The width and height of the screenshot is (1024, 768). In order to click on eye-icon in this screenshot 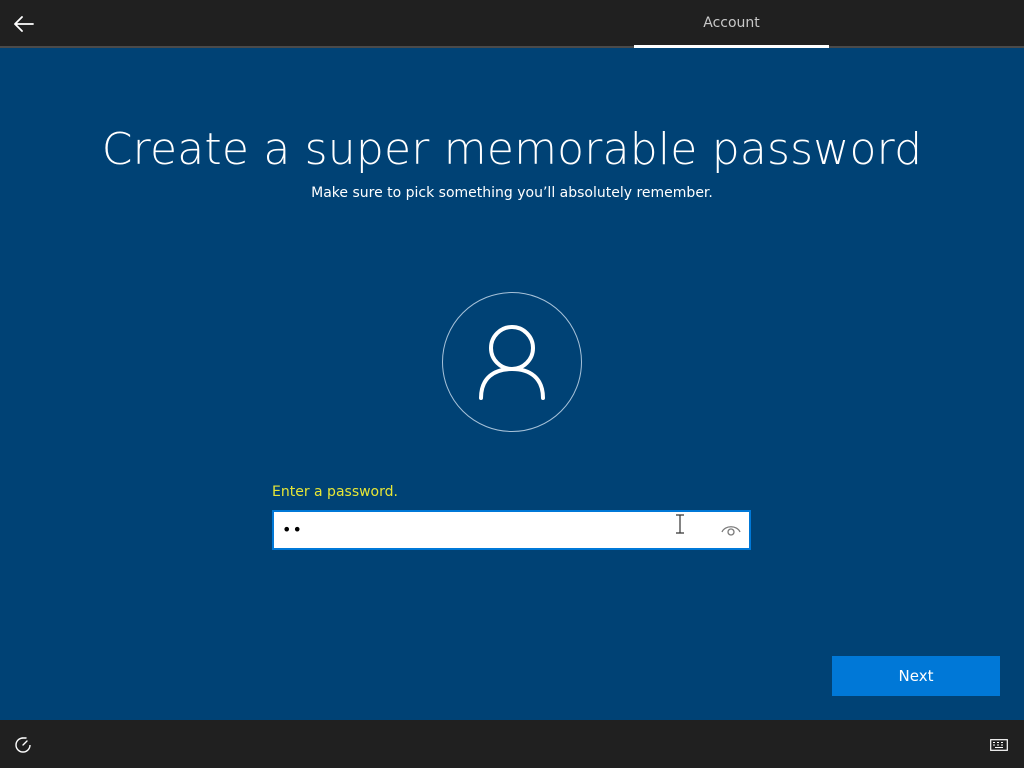, I will do `click(731, 531)`.